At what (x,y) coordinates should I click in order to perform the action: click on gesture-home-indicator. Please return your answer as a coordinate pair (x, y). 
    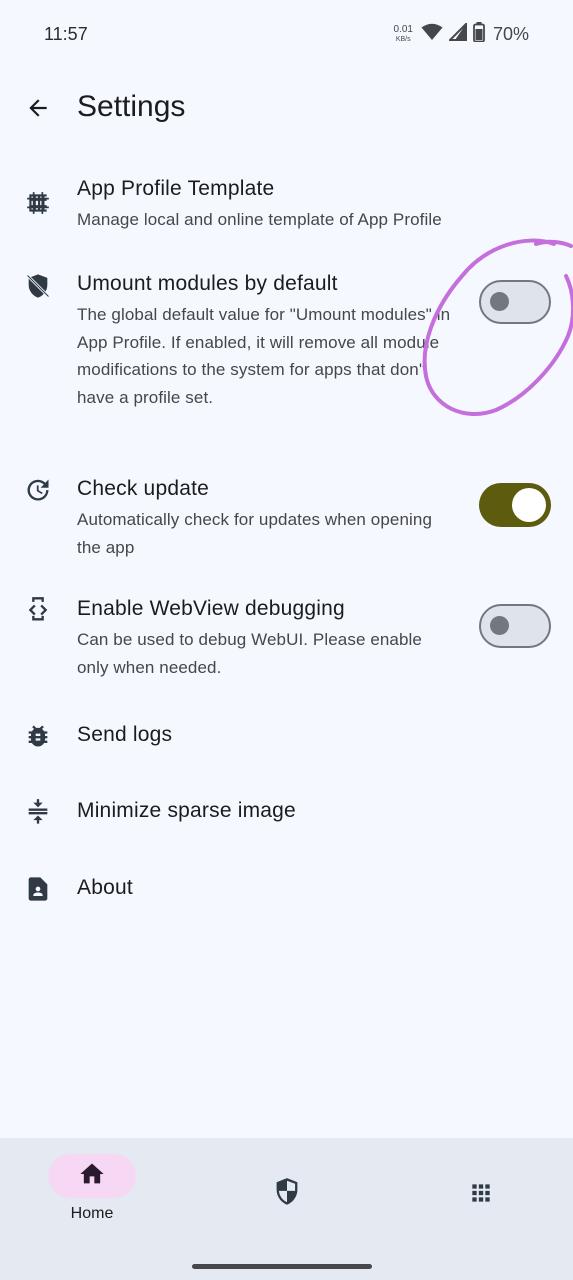
    Looking at the image, I should click on (282, 1266).